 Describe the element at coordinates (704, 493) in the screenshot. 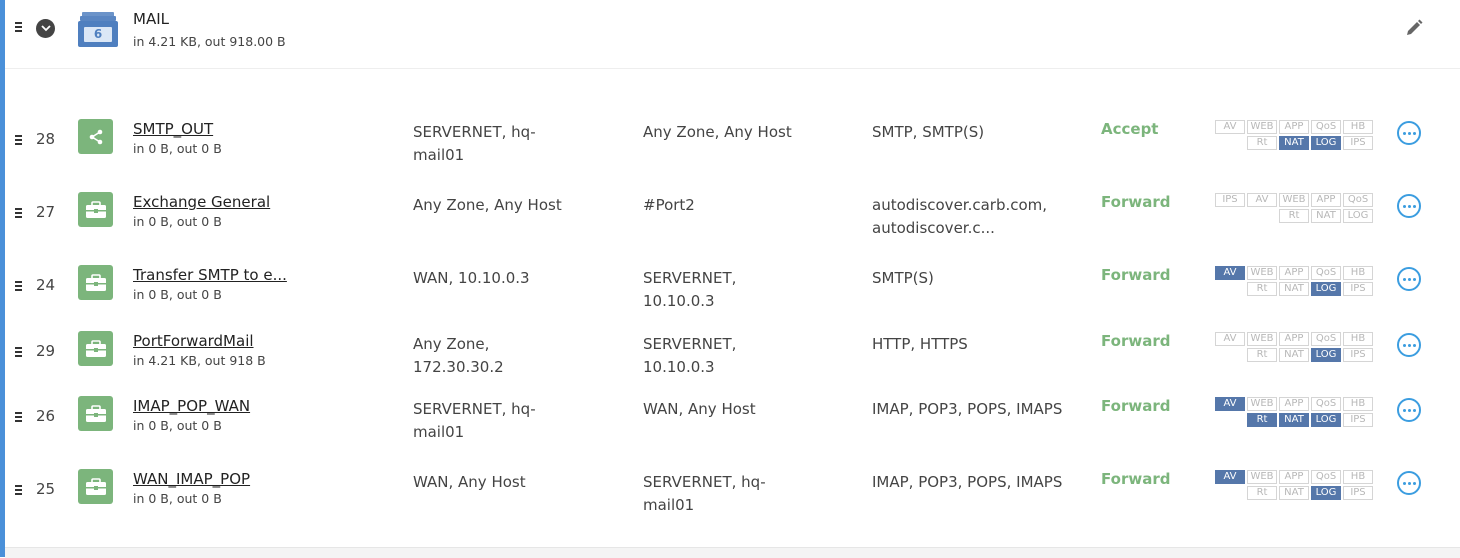

I see `rule-destination: SERVERNET, hq-mail01` at that location.